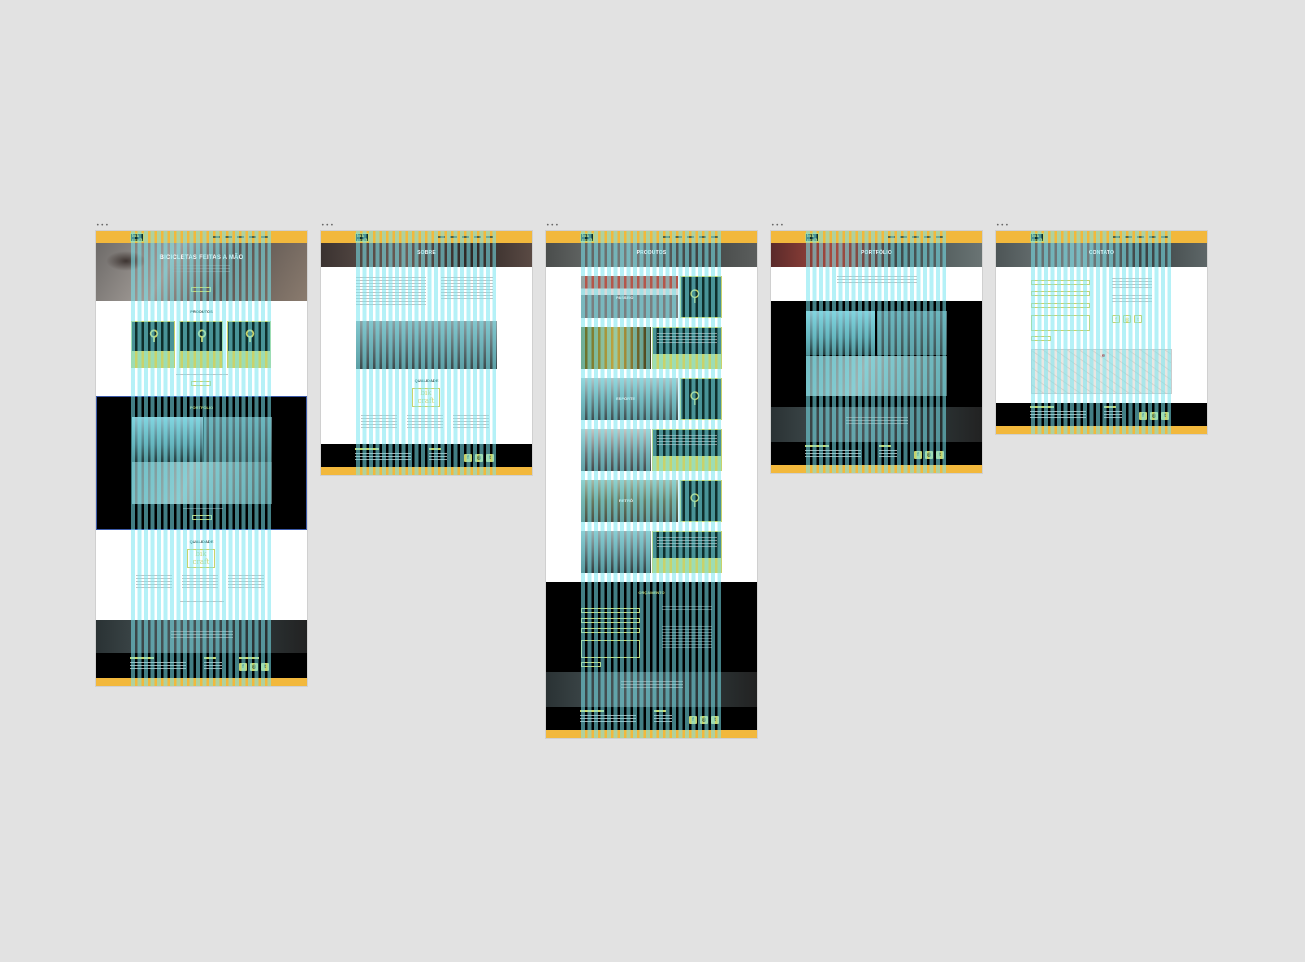 This screenshot has height=962, width=1305. I want to click on product-card-3: ⚲, so click(249, 344).